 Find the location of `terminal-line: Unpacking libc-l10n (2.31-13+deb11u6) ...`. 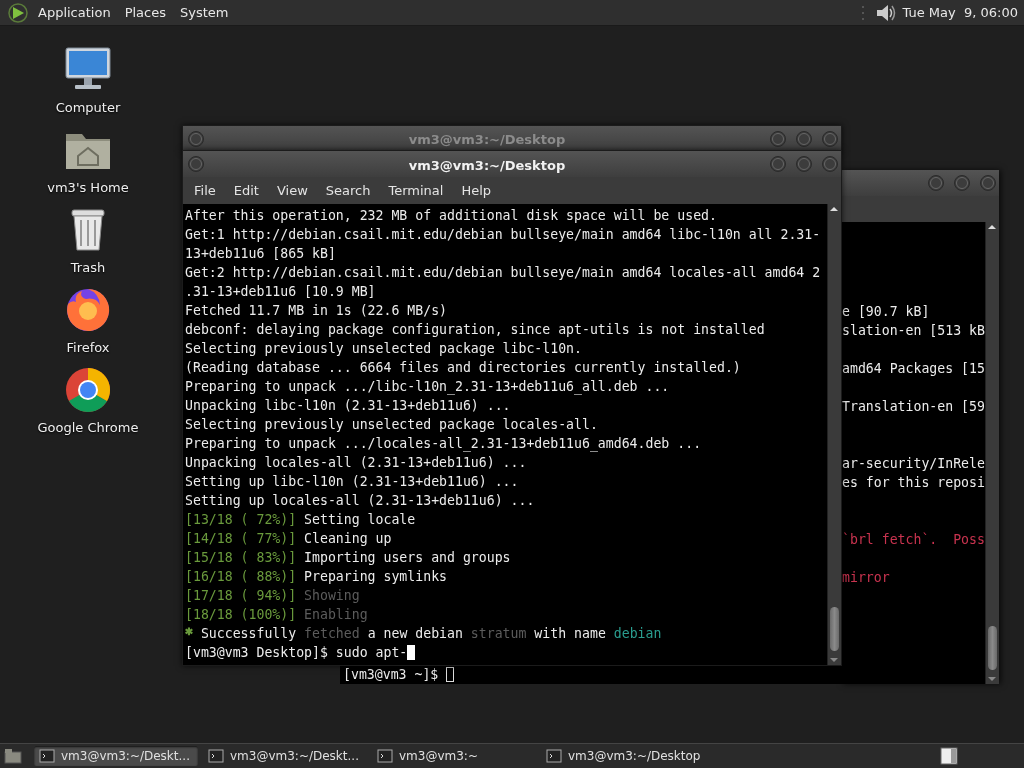

terminal-line: Unpacking libc-l10n (2.31-13+deb11u6) ... is located at coordinates (348, 406).